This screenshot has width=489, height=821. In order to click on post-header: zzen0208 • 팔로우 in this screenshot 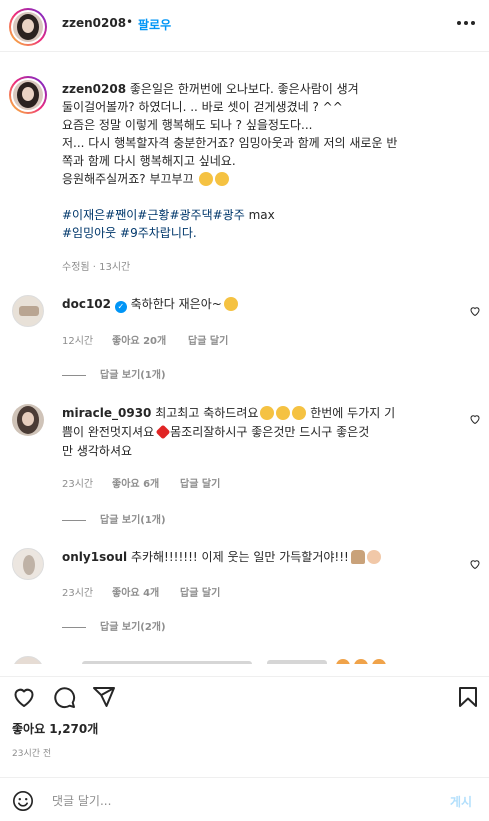, I will do `click(244, 26)`.